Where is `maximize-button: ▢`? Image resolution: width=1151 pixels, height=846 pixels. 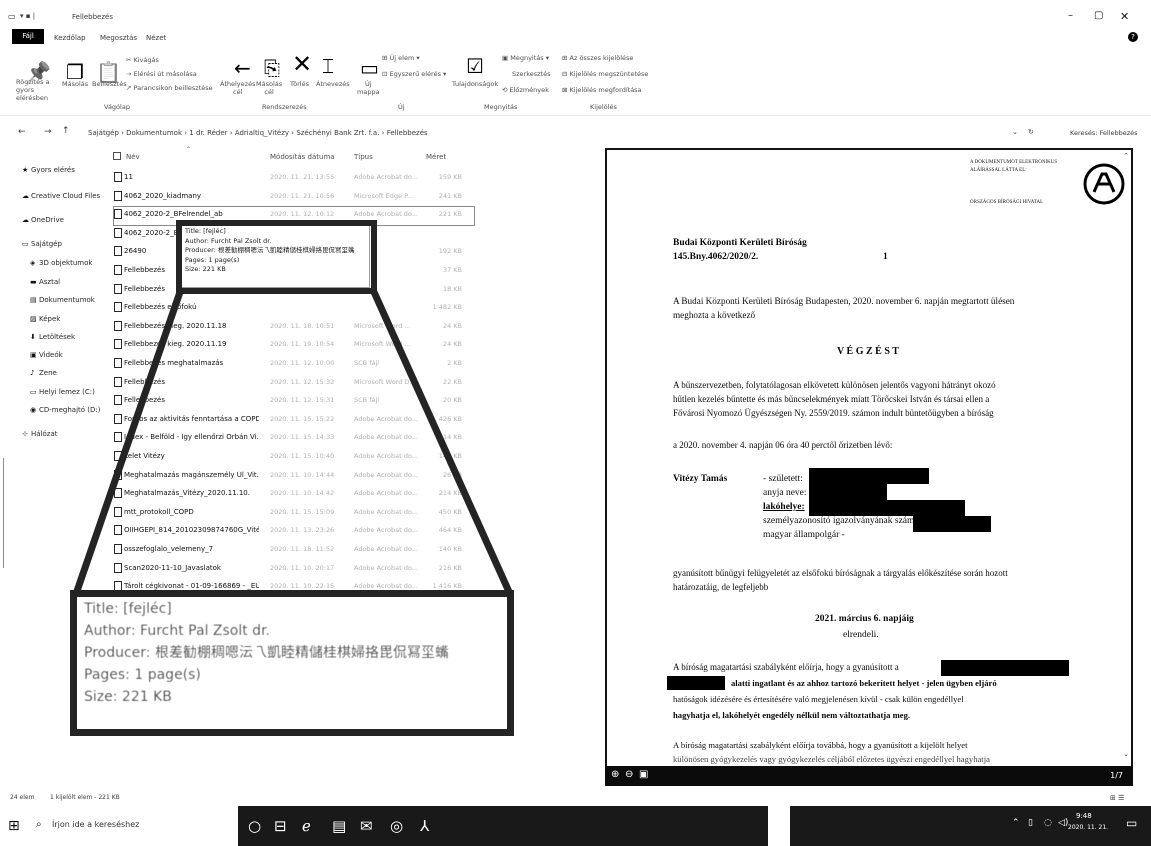 maximize-button: ▢ is located at coordinates (1098, 15).